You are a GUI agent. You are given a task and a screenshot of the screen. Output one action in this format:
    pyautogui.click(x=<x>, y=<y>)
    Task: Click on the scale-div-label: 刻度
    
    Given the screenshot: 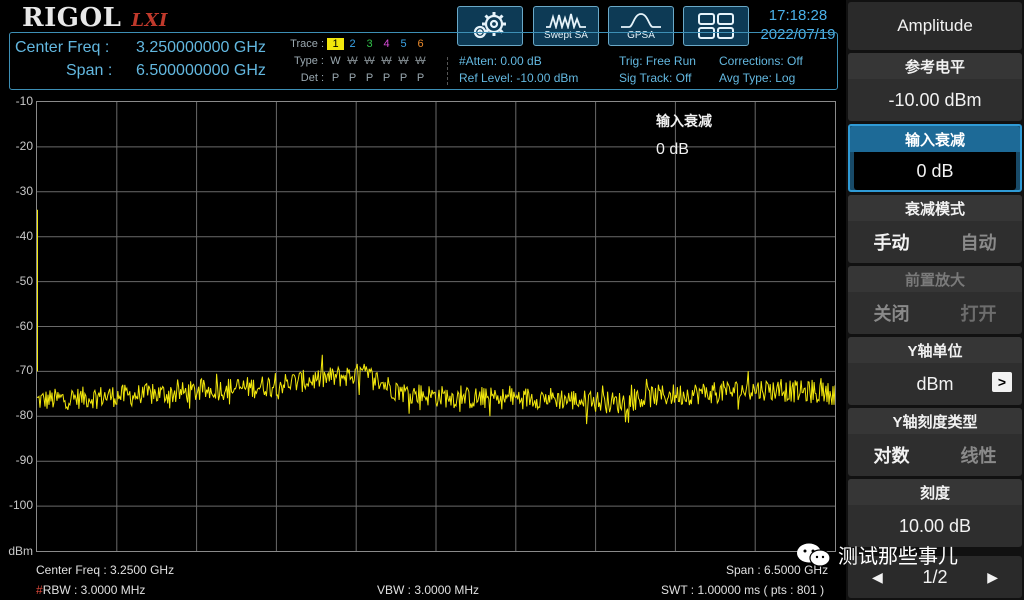 What is the action you would take?
    pyautogui.click(x=935, y=492)
    